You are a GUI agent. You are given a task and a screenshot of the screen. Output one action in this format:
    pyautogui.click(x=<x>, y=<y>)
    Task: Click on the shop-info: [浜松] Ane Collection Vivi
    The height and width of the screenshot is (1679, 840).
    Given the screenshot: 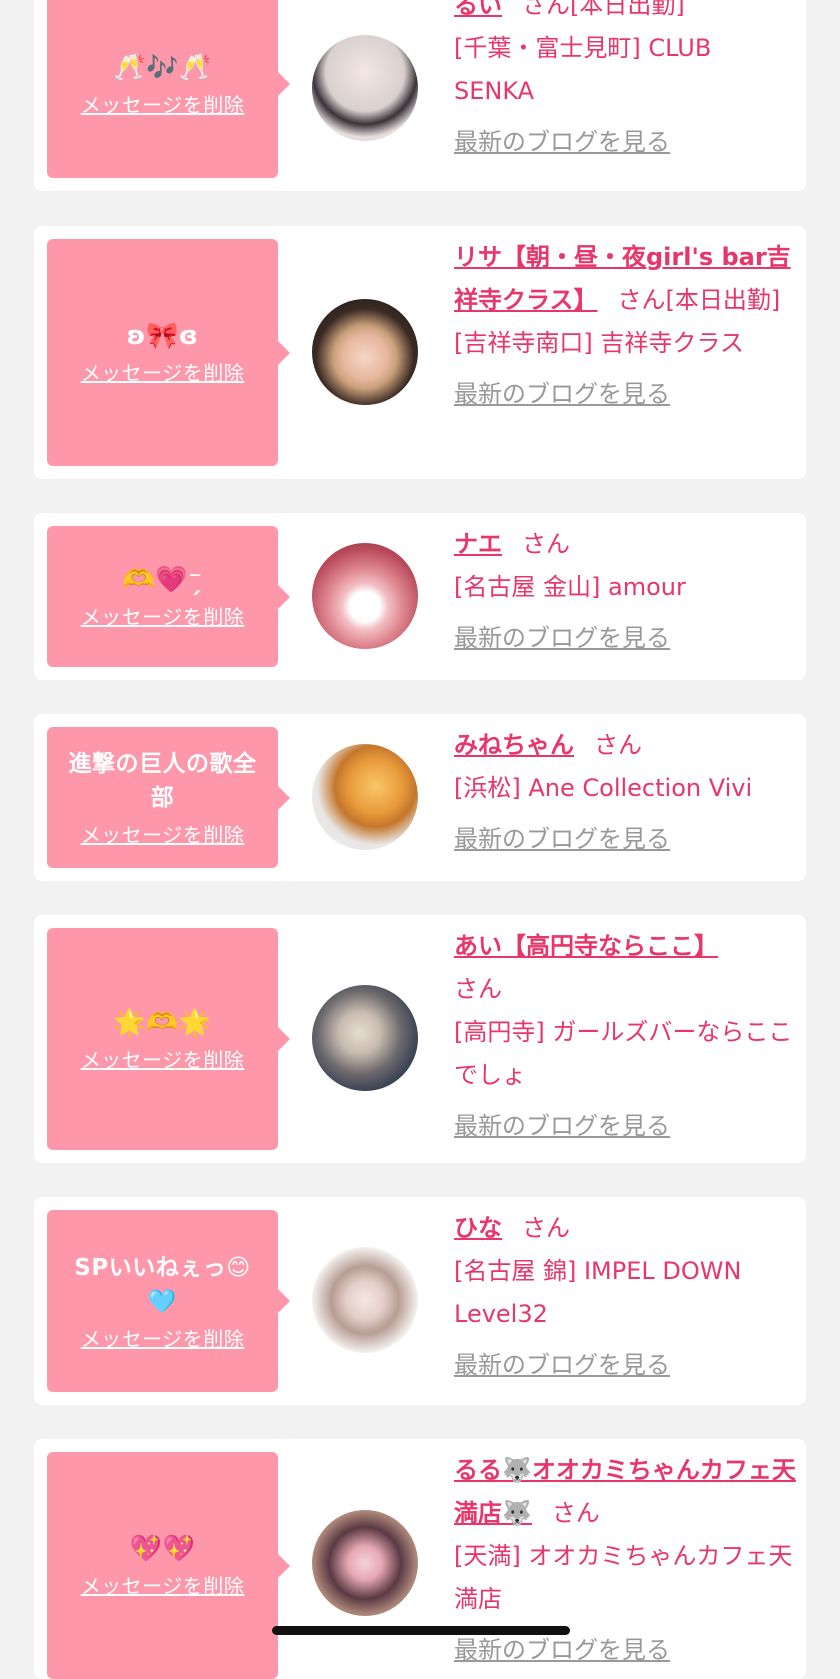 What is the action you would take?
    pyautogui.click(x=603, y=788)
    